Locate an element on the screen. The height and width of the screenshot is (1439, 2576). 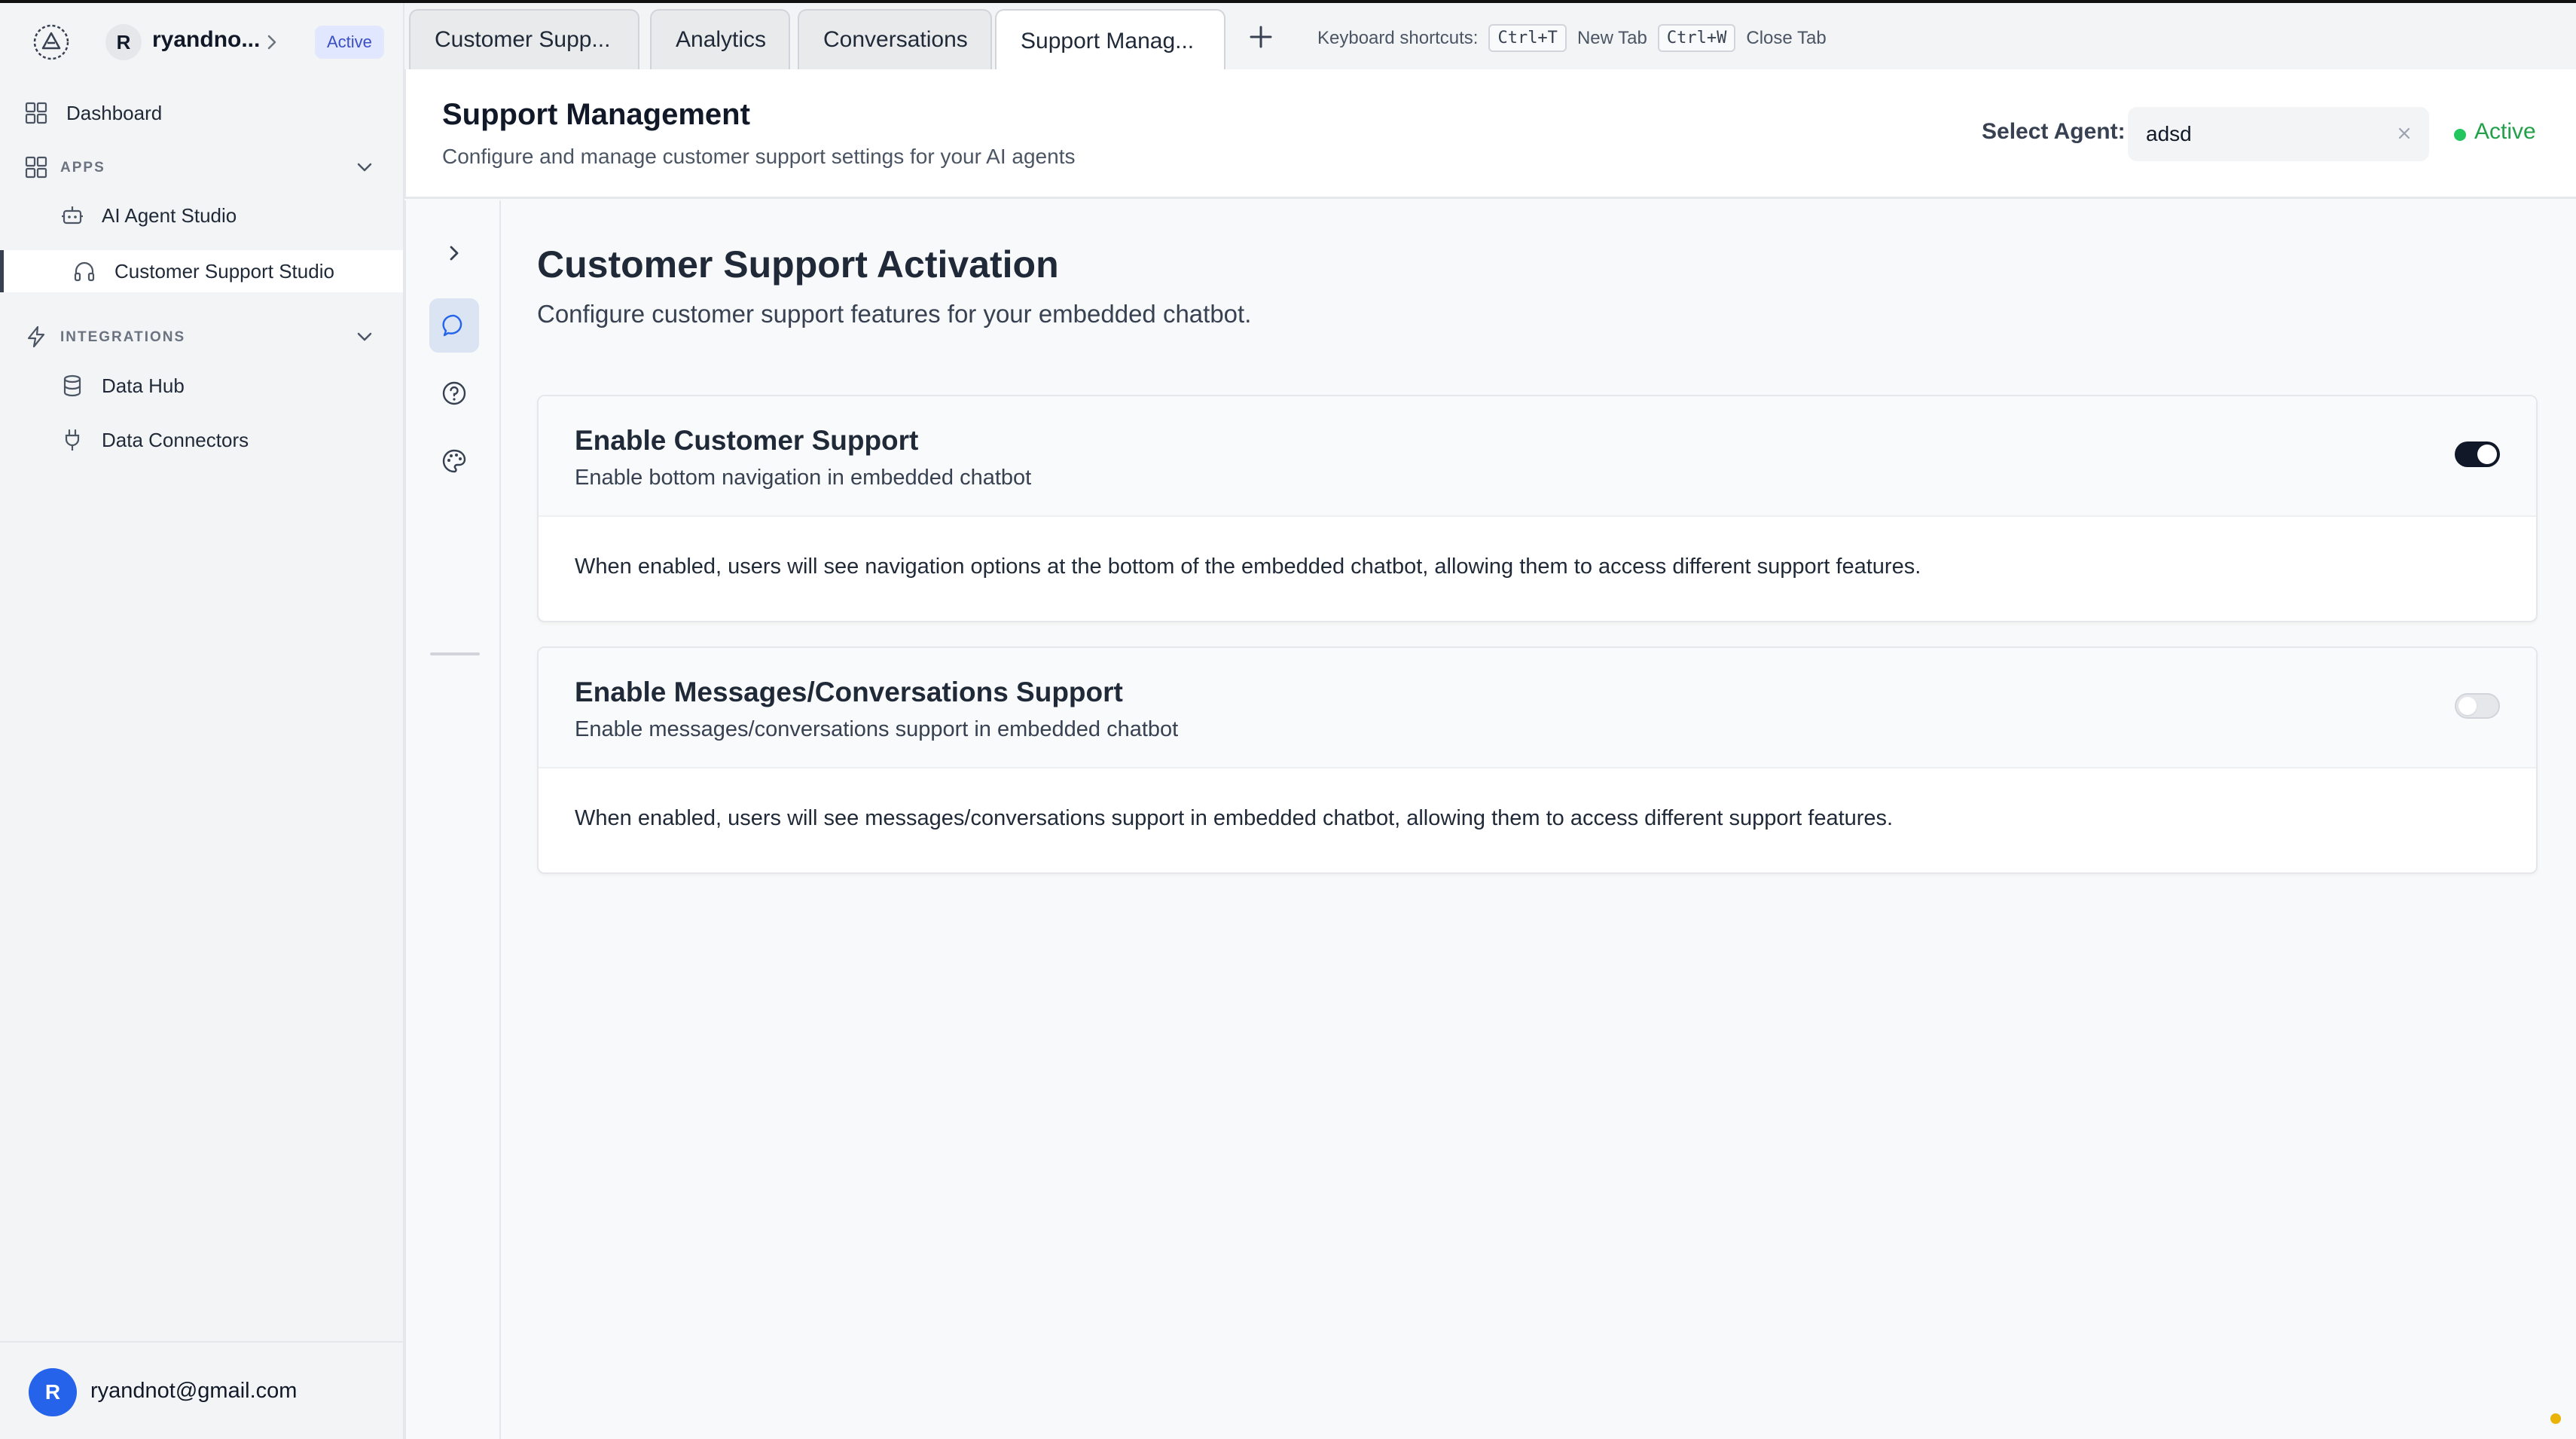
card-title: Enable Customer Support is located at coordinates (747, 440).